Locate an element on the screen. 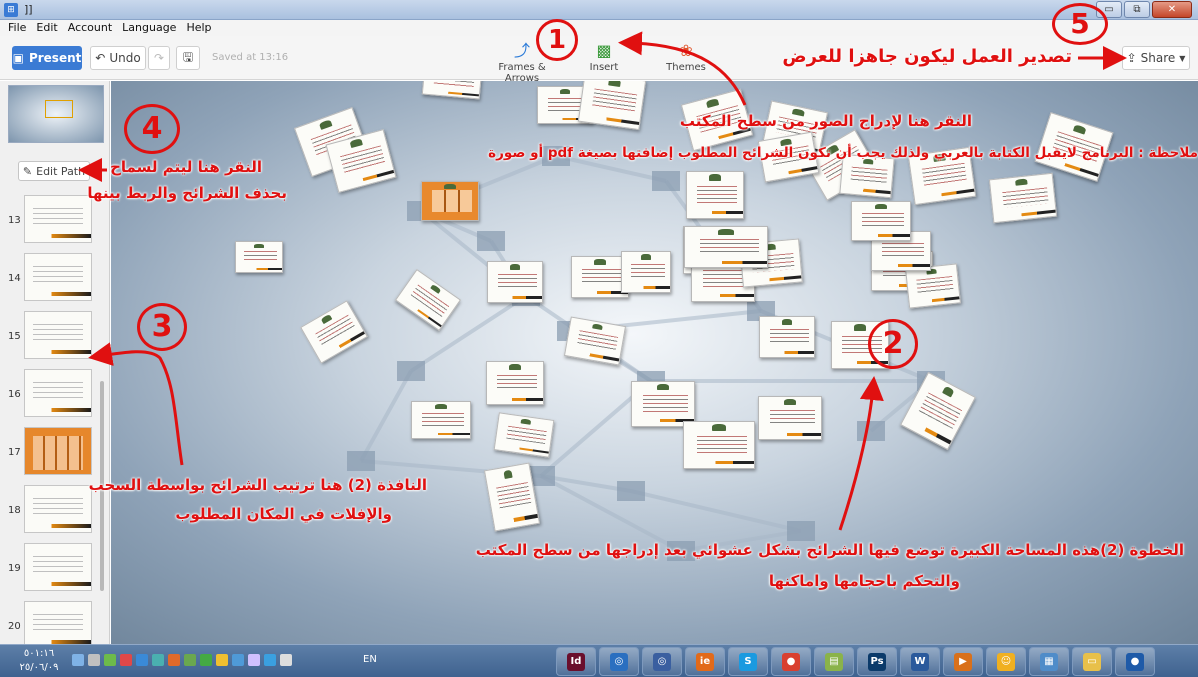  edit-path-button: ✎ Edit Path is located at coordinates (54, 171).